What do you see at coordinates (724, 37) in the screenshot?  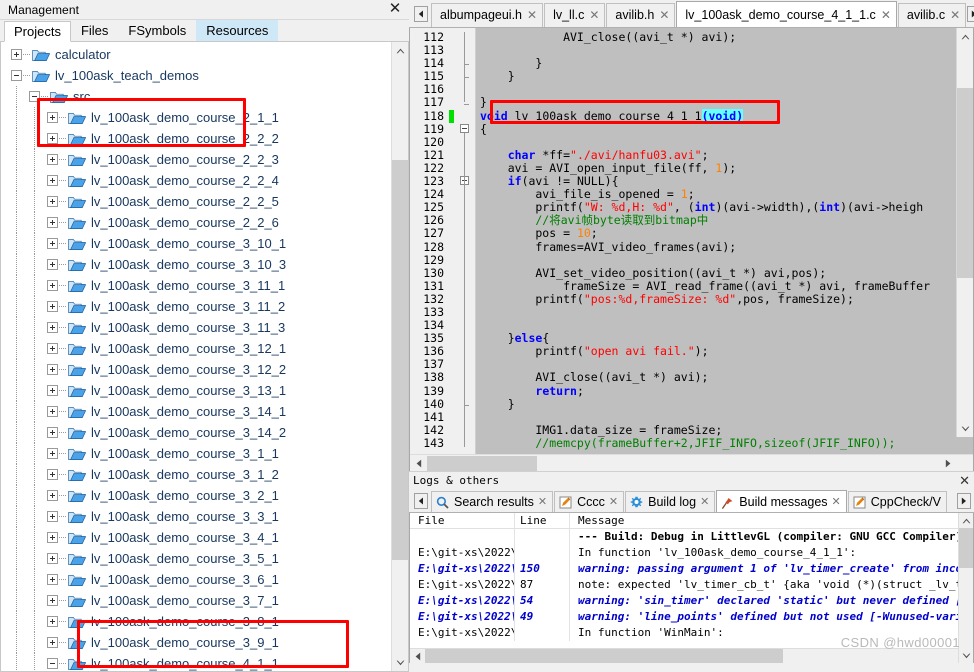 I see `code-line: AVI_close((avi_t *) avi);` at bounding box center [724, 37].